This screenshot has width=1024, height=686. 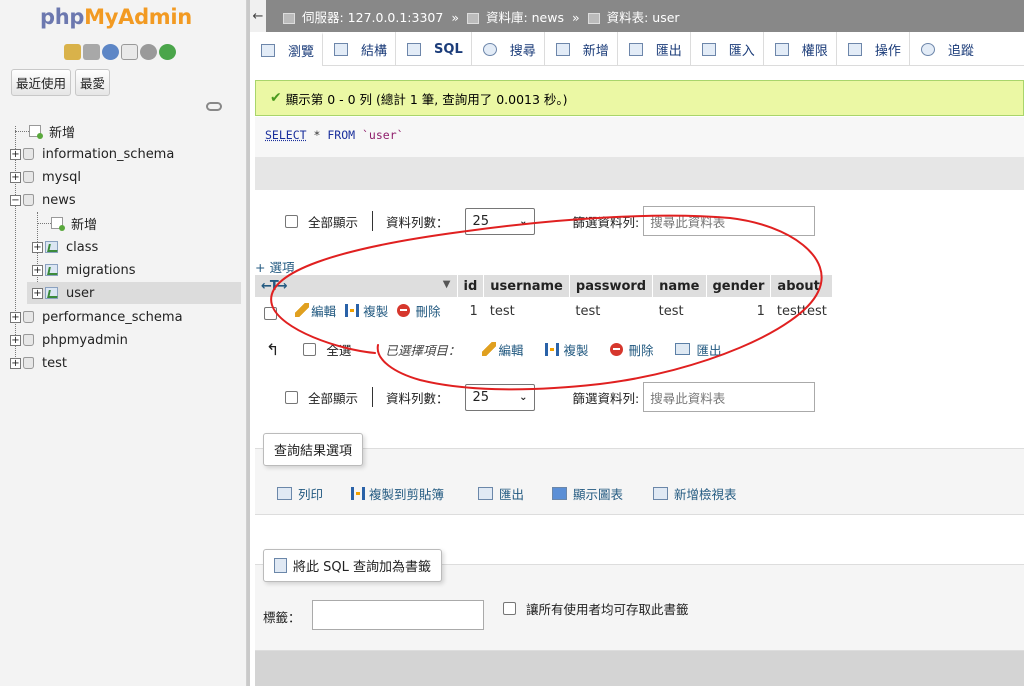 What do you see at coordinates (502, 349) in the screenshot?
I see `bulk-edit-button: 編輯` at bounding box center [502, 349].